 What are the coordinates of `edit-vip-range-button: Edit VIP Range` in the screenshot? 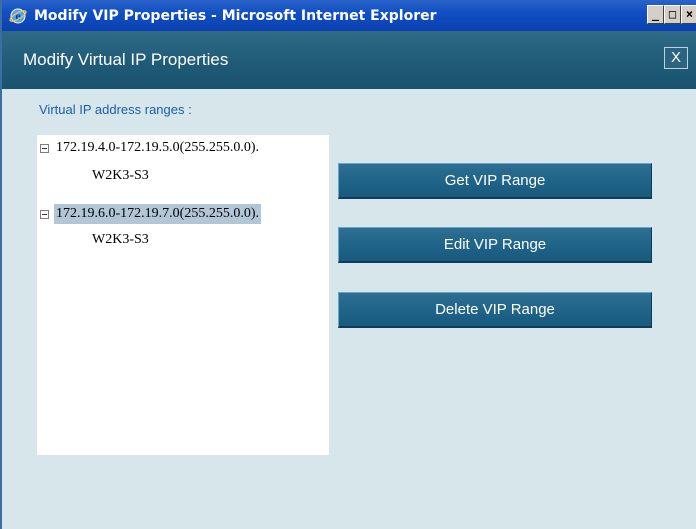 It's located at (495, 245).